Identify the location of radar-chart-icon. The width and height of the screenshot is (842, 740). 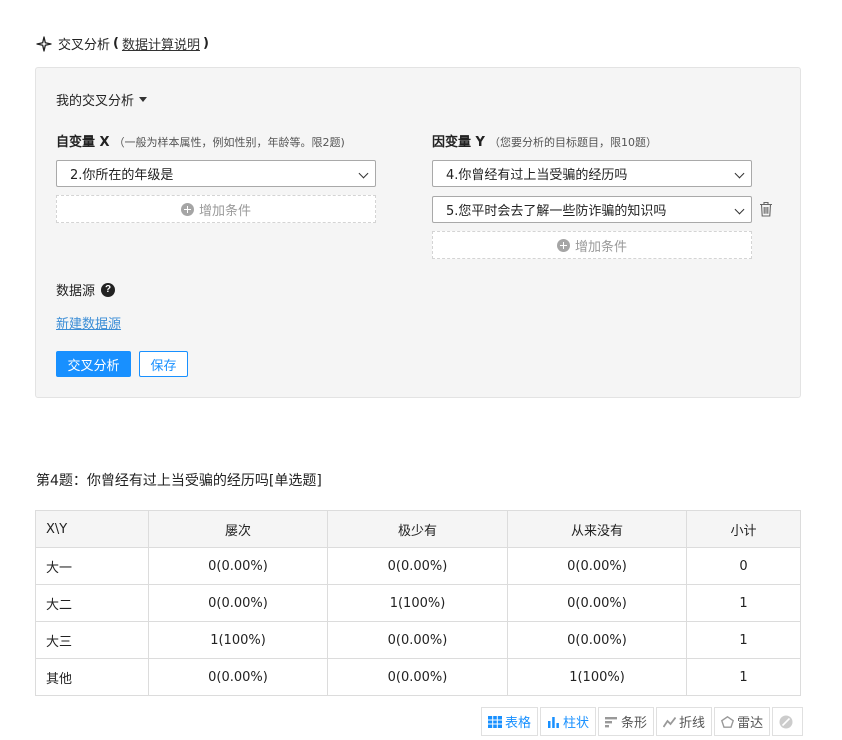
(728, 721).